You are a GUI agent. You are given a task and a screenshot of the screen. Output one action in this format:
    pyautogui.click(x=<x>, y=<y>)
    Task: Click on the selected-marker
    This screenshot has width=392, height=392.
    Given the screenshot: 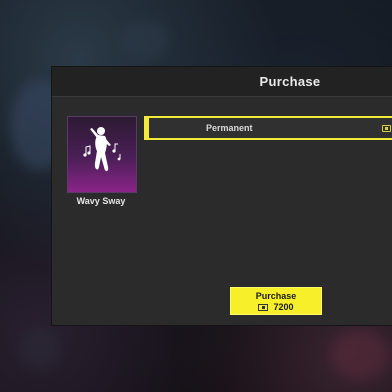 What is the action you would take?
    pyautogui.click(x=147, y=128)
    